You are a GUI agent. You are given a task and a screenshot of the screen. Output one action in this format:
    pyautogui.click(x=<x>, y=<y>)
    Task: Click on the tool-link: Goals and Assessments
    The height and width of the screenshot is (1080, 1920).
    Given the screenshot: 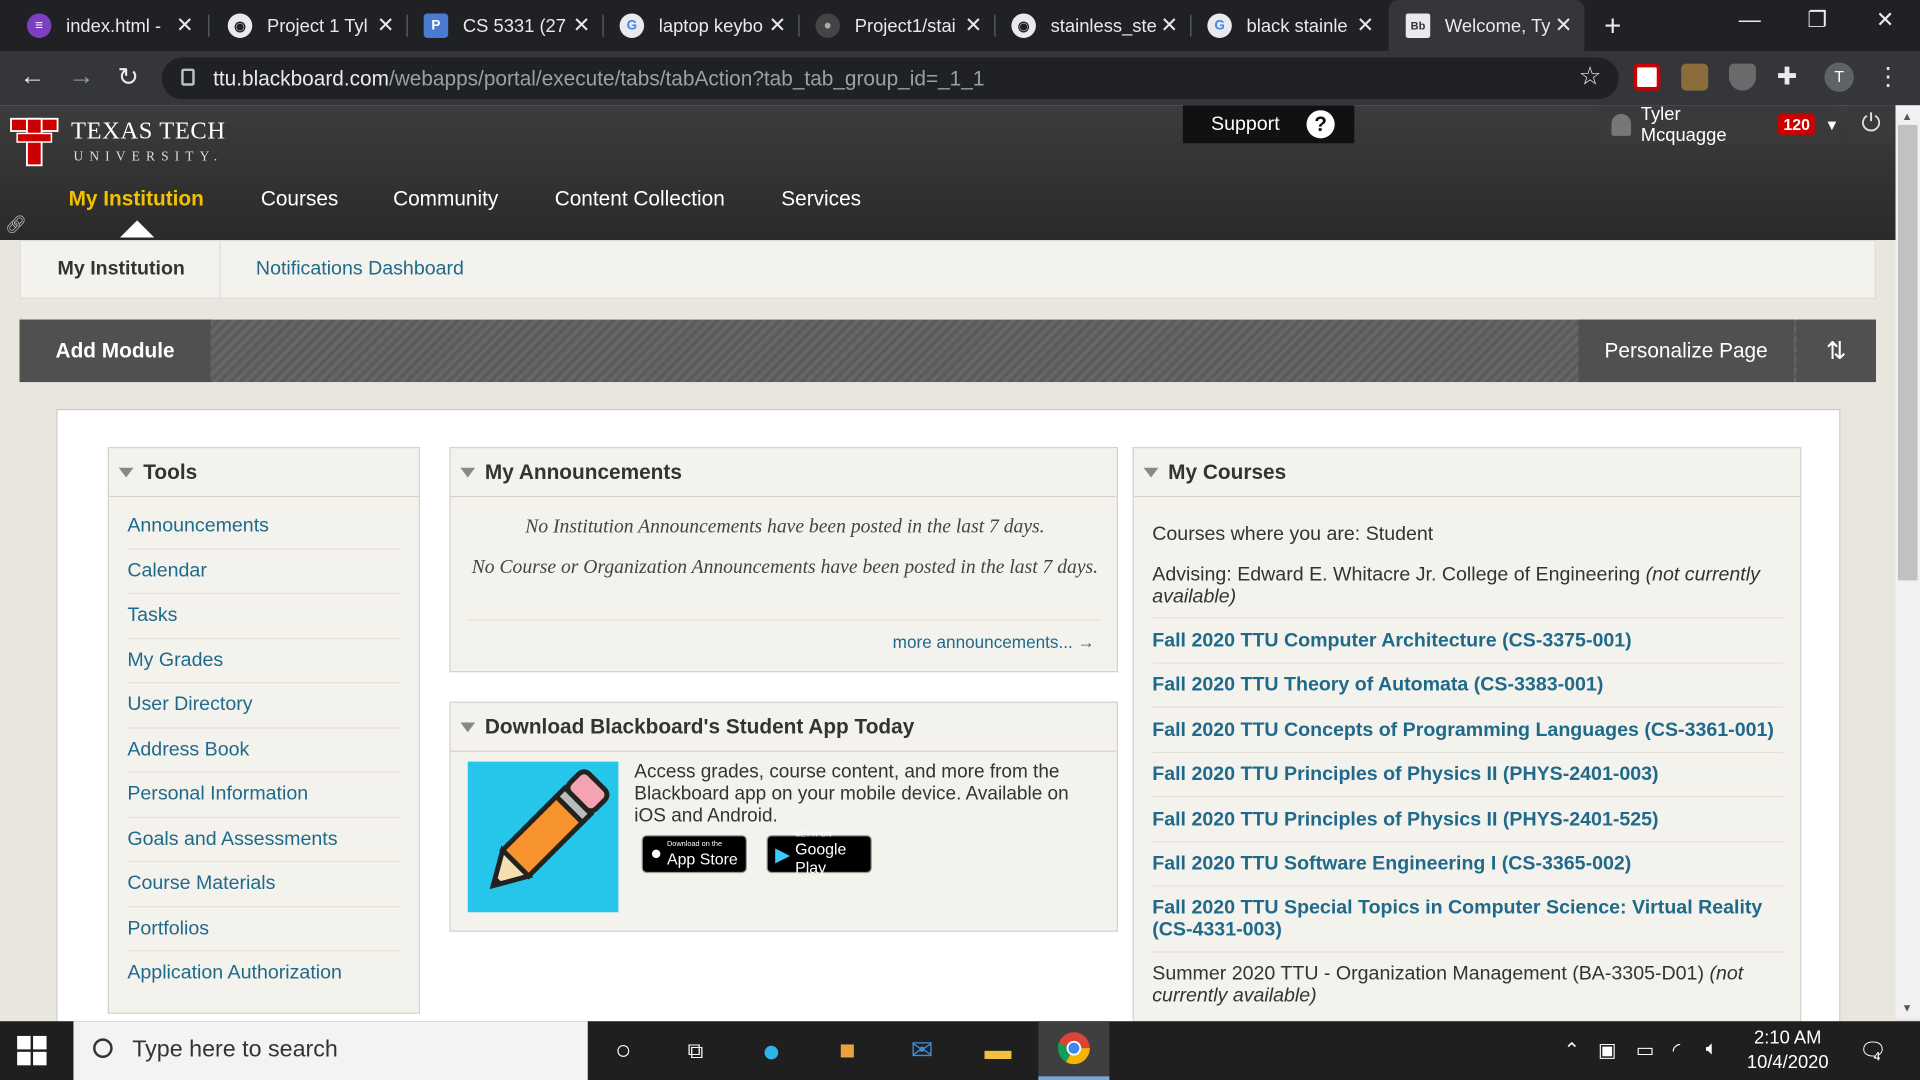 What is the action you would take?
    pyautogui.click(x=264, y=840)
    